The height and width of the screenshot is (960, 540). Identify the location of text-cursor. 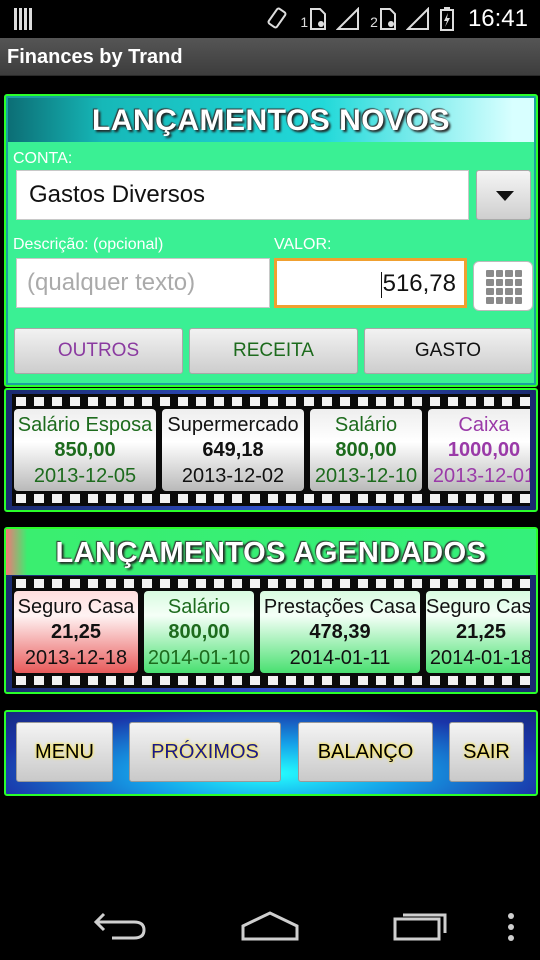
(381, 284).